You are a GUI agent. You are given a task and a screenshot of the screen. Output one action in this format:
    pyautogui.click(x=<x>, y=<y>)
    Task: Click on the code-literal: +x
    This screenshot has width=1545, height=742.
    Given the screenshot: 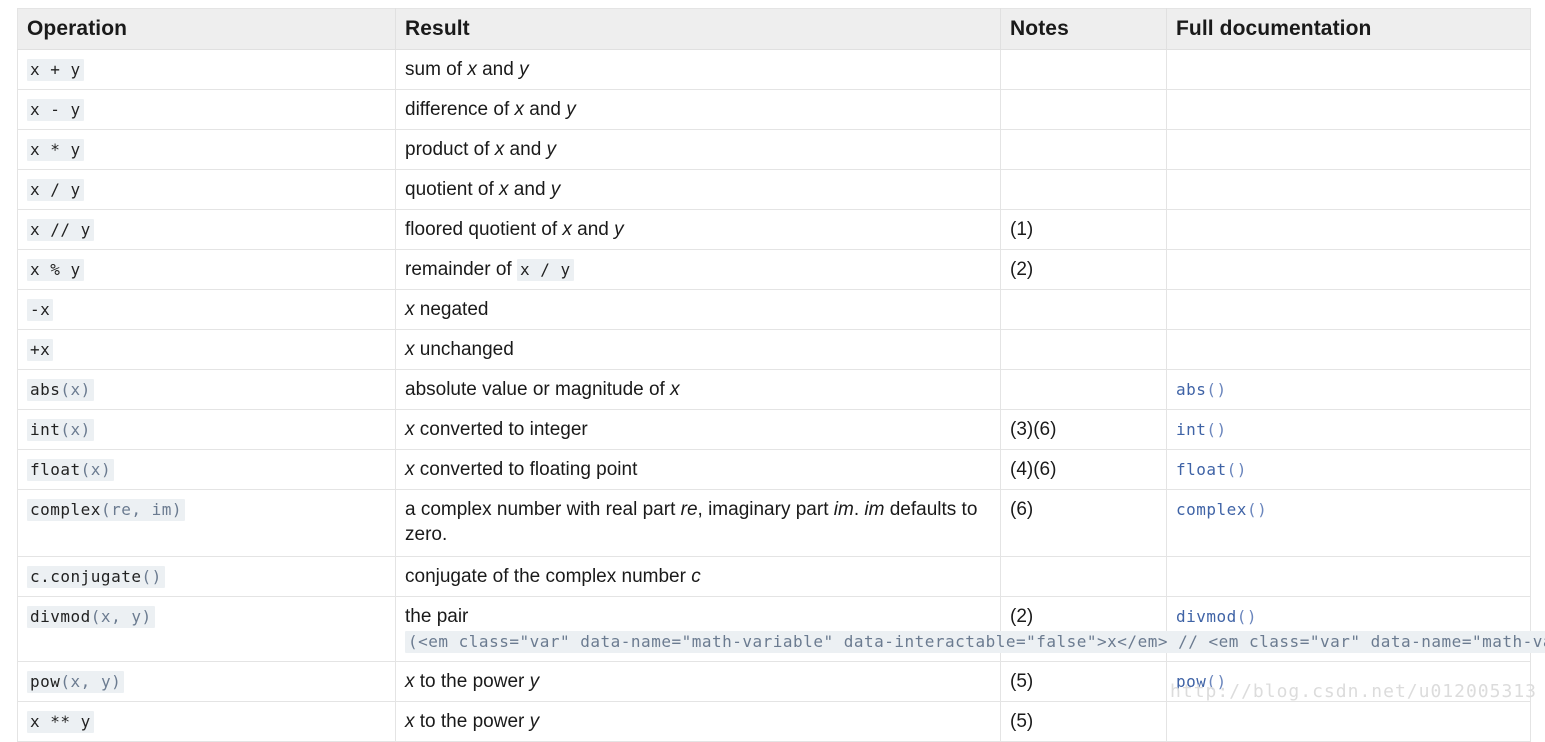 What is the action you would take?
    pyautogui.click(x=40, y=350)
    